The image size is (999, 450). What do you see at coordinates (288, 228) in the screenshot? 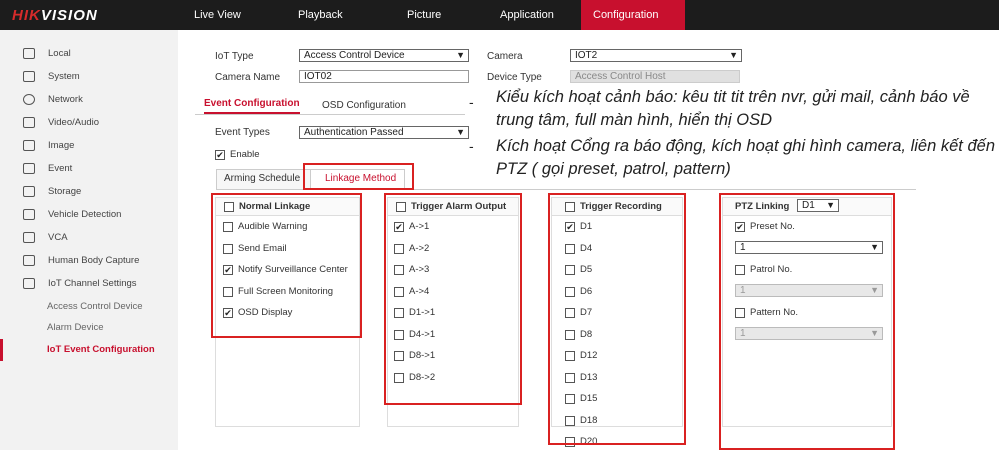
I see `normal-linkage-checkbox-item: Audible Warning` at bounding box center [288, 228].